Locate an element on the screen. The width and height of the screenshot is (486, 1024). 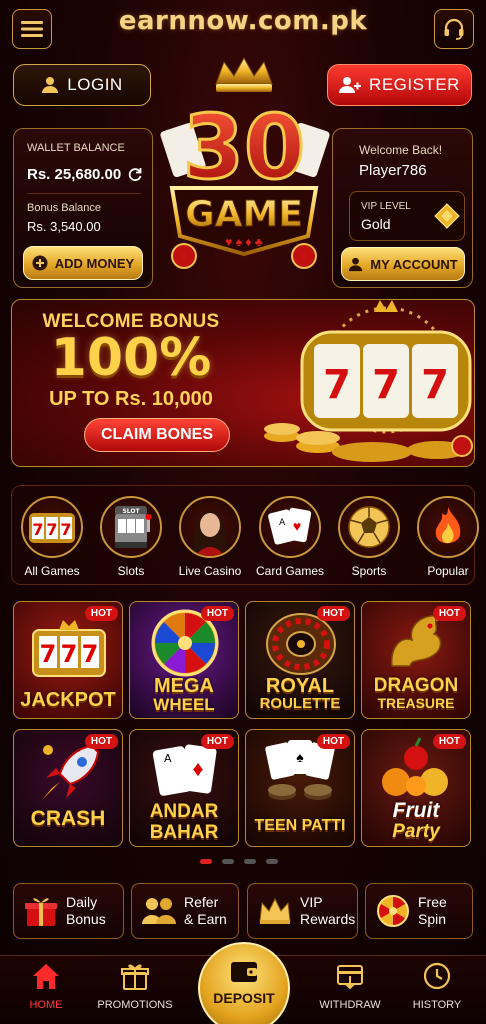
game-tile-teen-patti: ♠ HOT TEEN PATTI is located at coordinates (300, 788).